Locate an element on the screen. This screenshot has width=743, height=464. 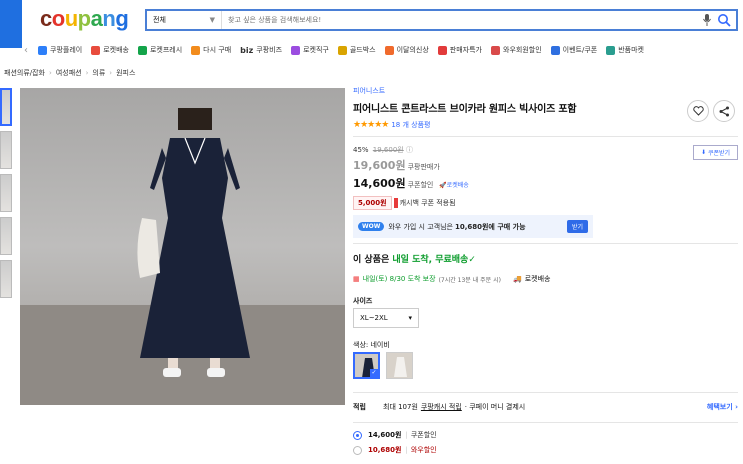
breadcrumb-item: 의류 is located at coordinates (98, 73).